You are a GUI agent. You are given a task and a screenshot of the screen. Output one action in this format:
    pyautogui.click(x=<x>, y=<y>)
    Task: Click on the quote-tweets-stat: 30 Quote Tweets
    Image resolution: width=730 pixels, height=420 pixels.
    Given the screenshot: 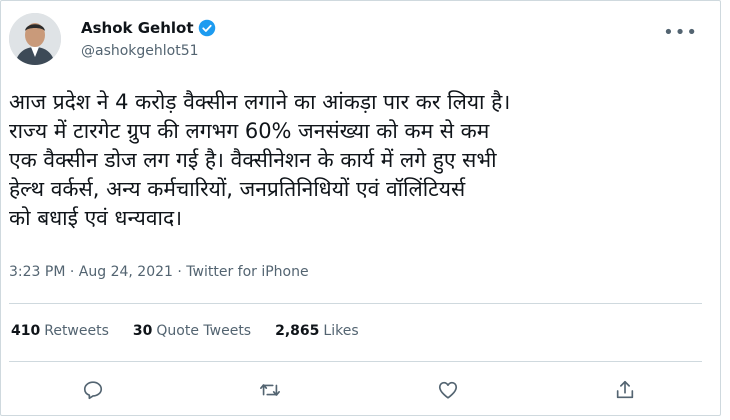 What is the action you would take?
    pyautogui.click(x=192, y=331)
    